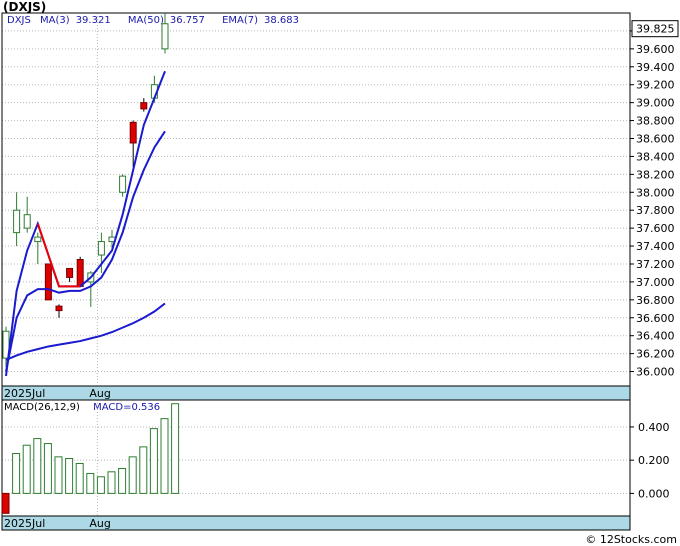 The image size is (680, 546). Describe the element at coordinates (655, 336) in the screenshot. I see `price-tick-label: 36.400` at that location.